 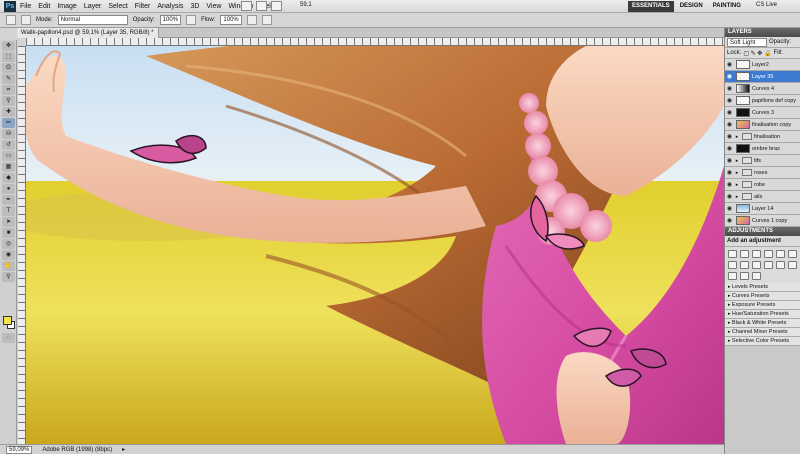 I want to click on brightness-icon, so click(x=732, y=254).